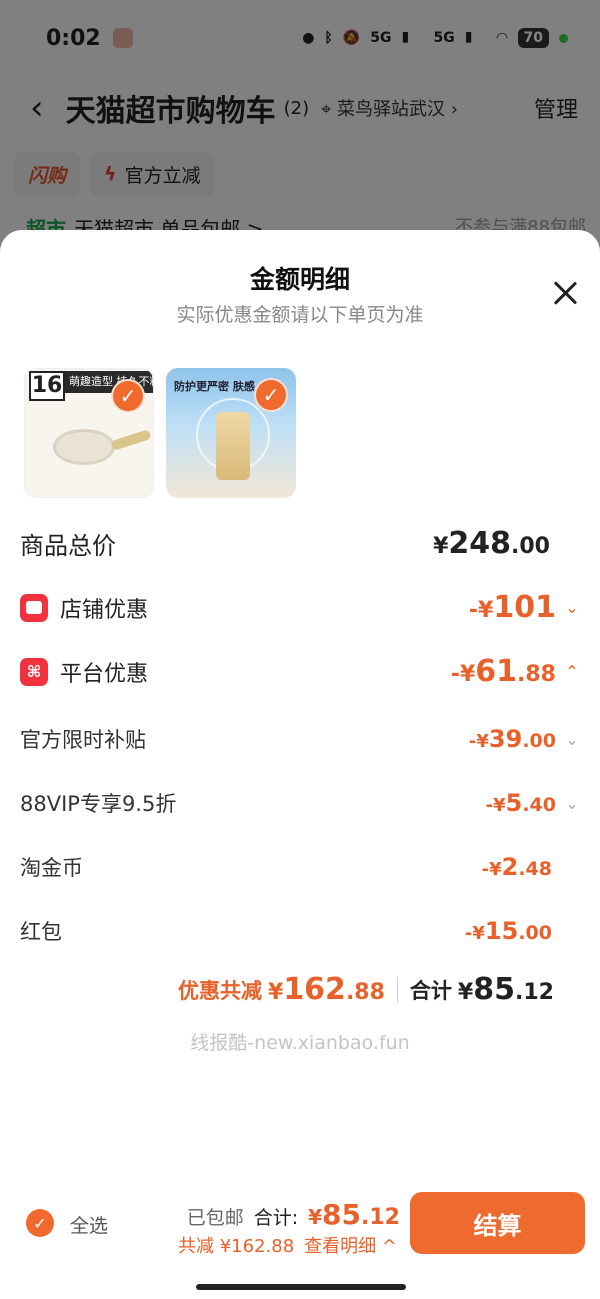 This screenshot has height=1299, width=600. I want to click on saved-amount: 共减 ¥162.88, so click(236, 1246).